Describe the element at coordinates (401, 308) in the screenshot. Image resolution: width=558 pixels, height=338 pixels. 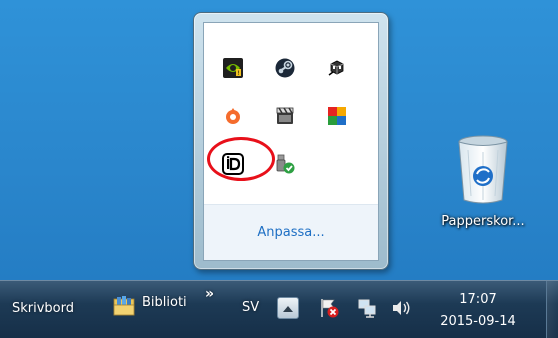
I see `volume-icon` at that location.